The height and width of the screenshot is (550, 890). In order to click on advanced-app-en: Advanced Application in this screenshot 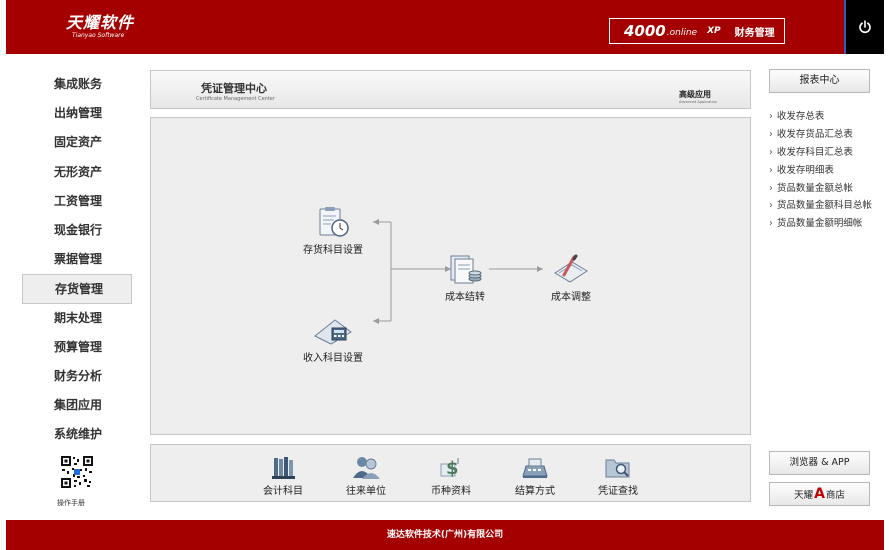, I will do `click(698, 102)`.